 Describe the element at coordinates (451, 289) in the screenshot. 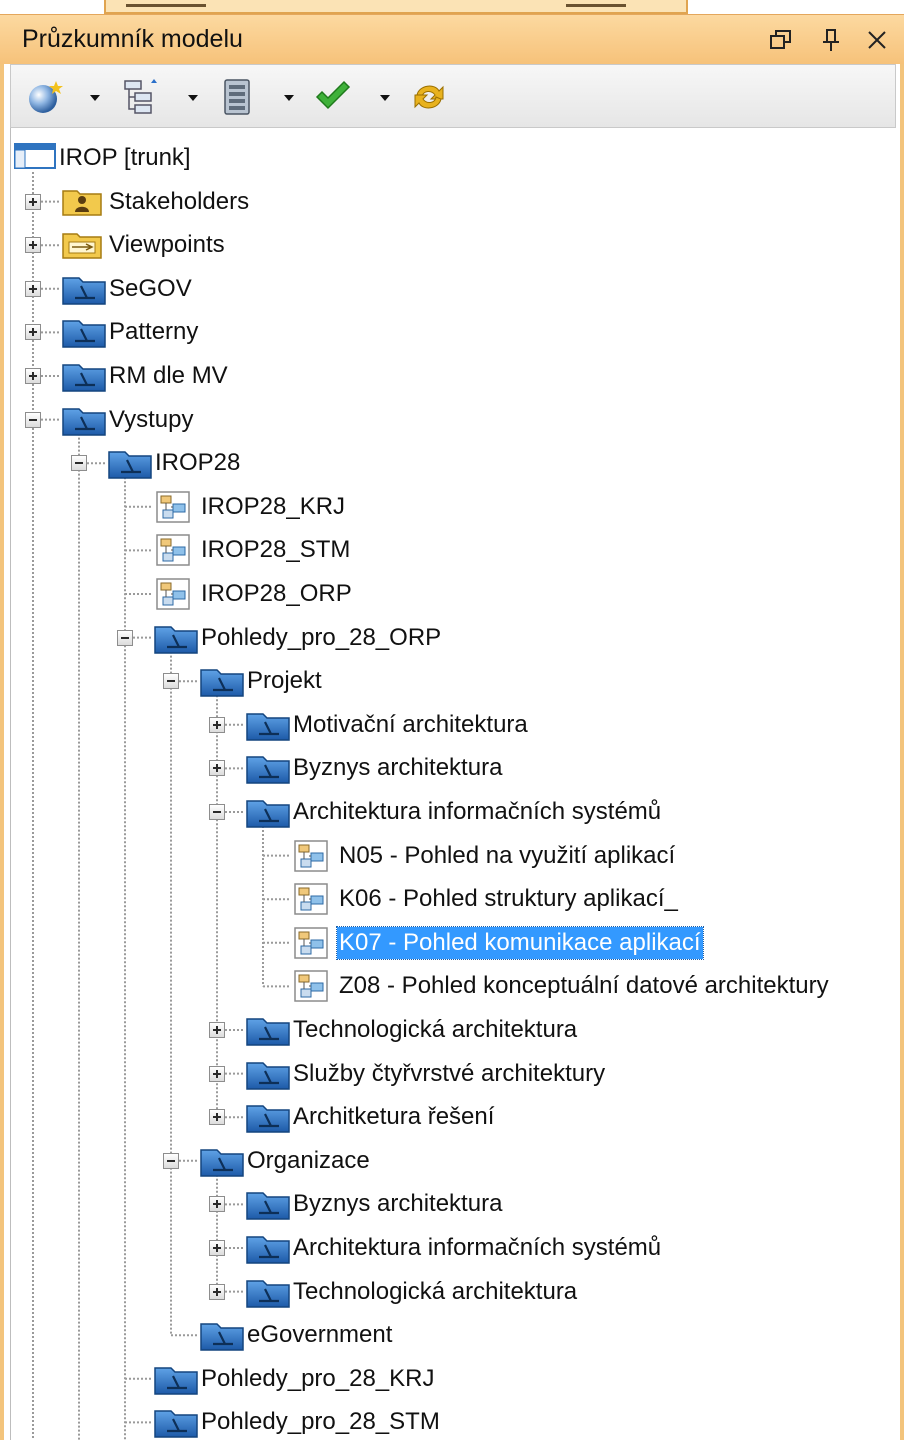

I see `tree-node: SeGOV` at that location.